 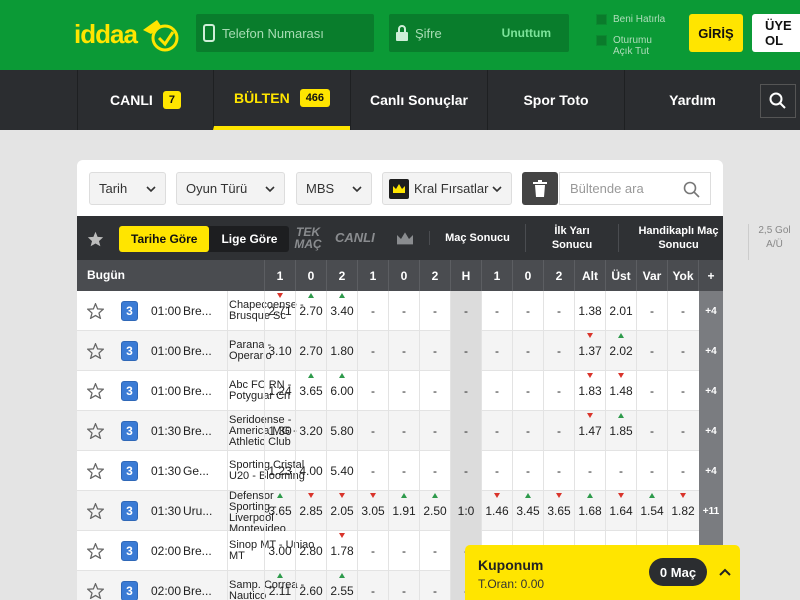 What do you see at coordinates (164, 239) in the screenshot?
I see `tab-by-date: Tarihe Göre` at bounding box center [164, 239].